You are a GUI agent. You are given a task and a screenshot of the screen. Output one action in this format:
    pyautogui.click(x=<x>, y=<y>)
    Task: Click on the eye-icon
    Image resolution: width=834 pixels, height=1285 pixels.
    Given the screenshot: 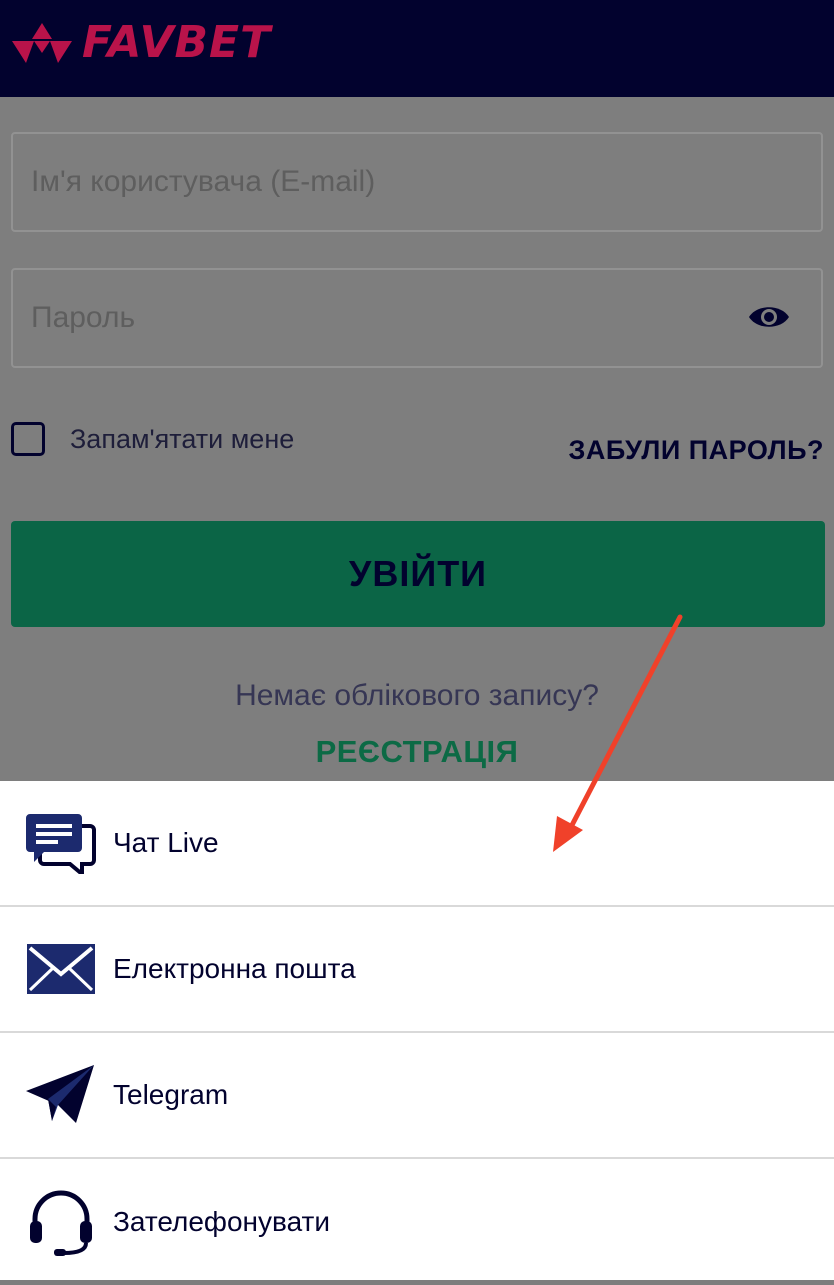 What is the action you would take?
    pyautogui.click(x=769, y=317)
    